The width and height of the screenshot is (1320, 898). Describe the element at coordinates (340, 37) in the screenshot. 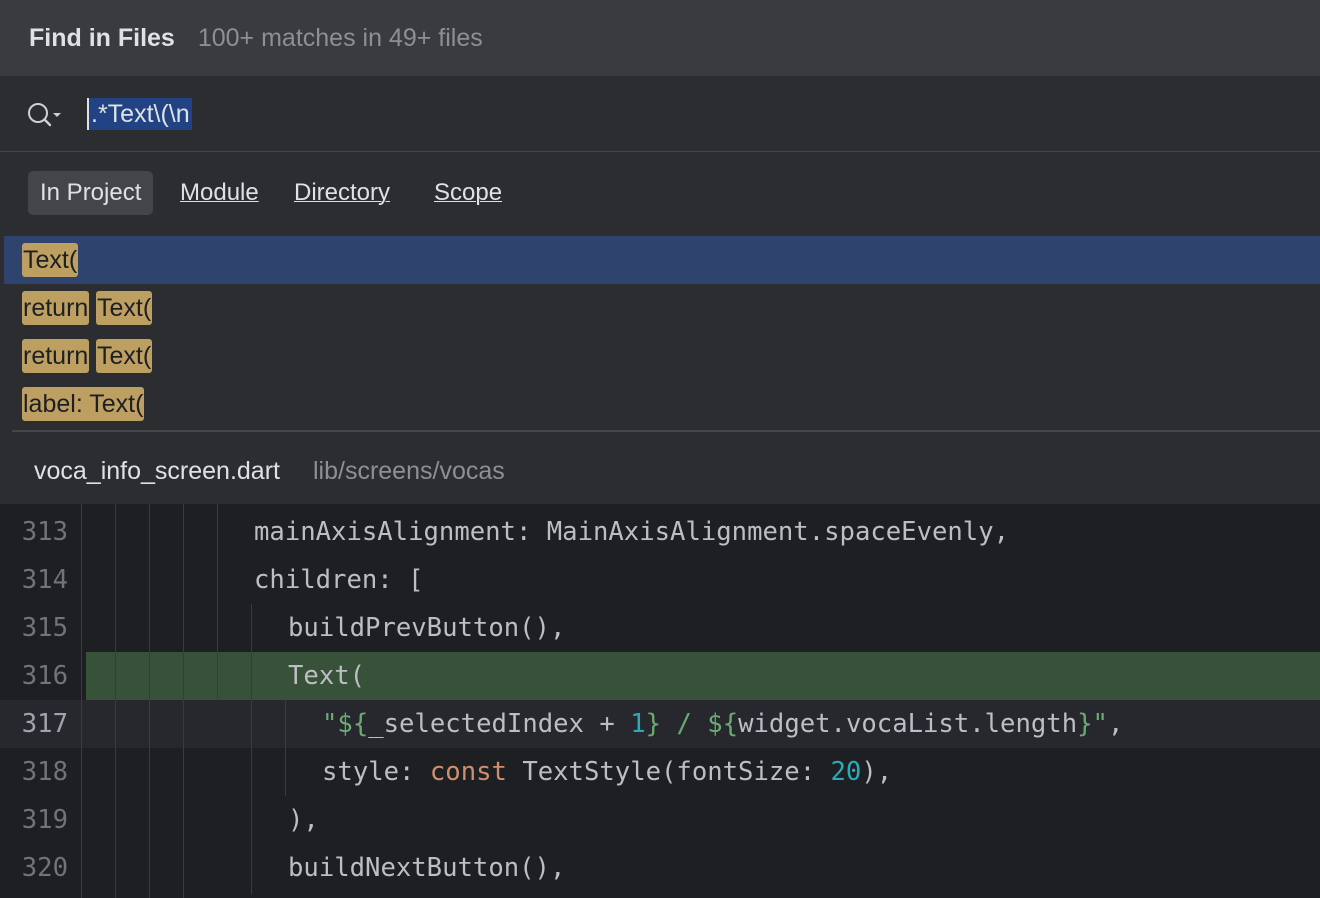

I see `match-summary: 100+ matches in 49+ files` at that location.